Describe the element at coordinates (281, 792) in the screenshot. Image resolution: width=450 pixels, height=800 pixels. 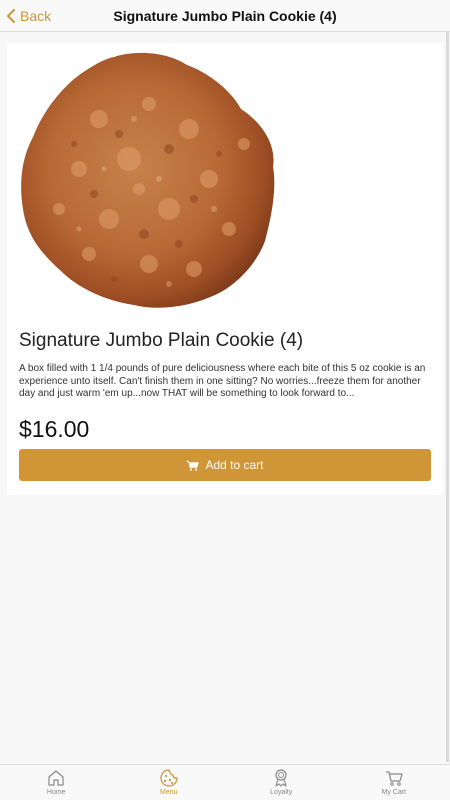
I see `tab-label: Loyalty` at that location.